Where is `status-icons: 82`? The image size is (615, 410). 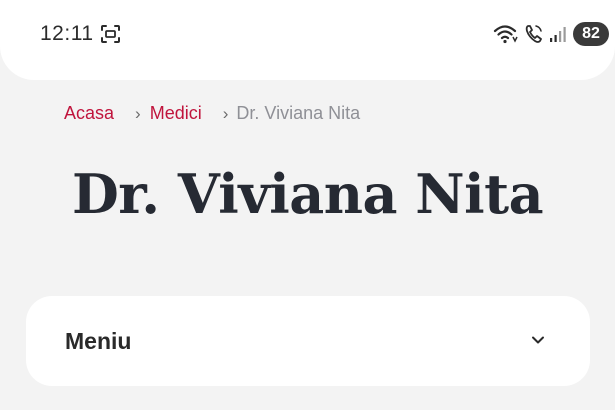
status-icons: 82 is located at coordinates (551, 34).